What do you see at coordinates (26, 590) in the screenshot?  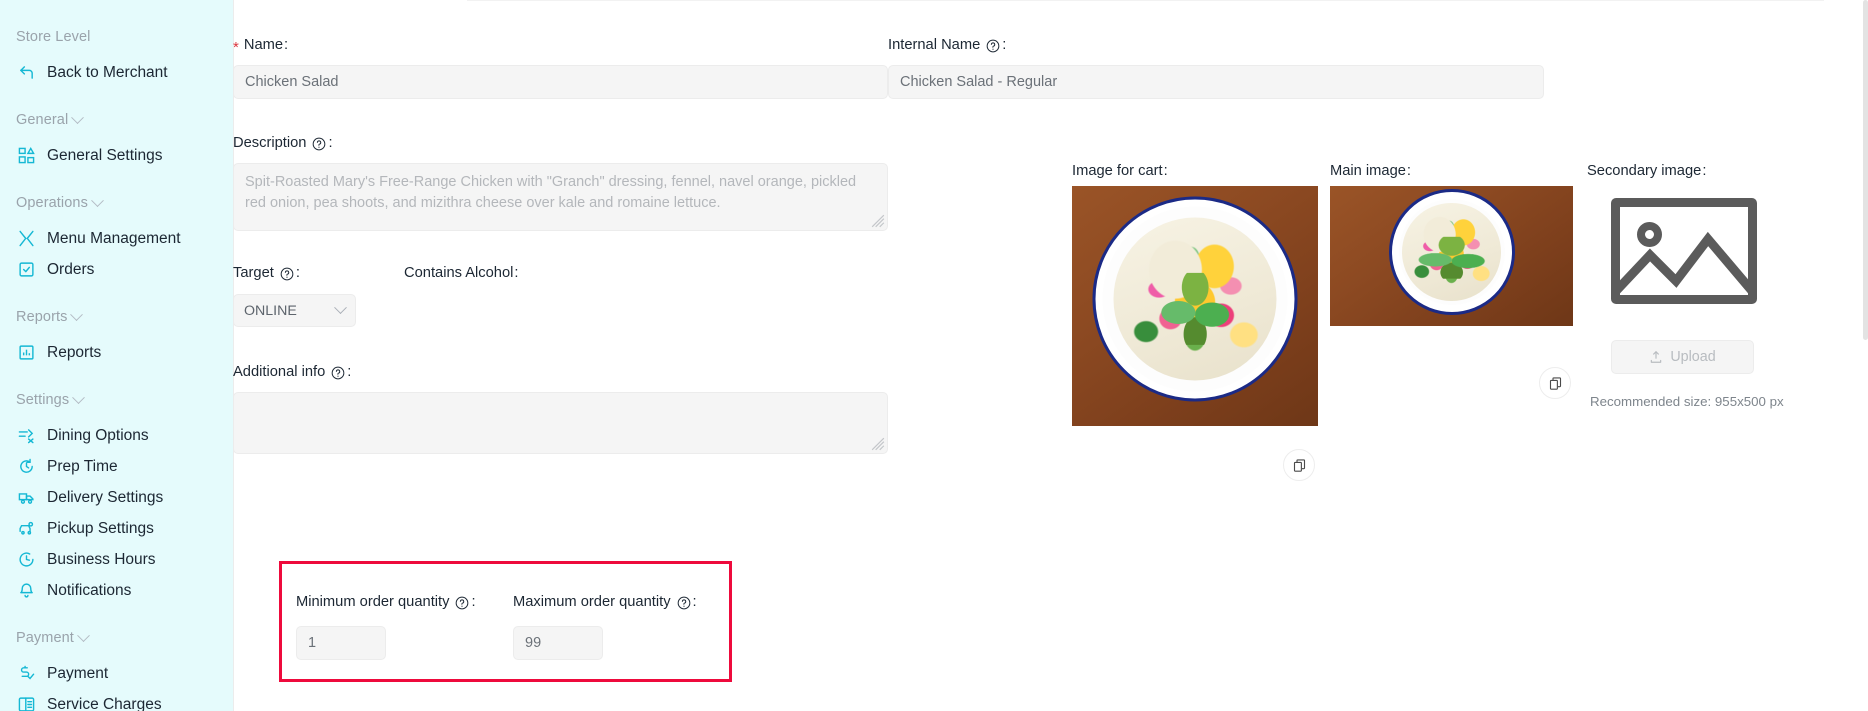 I see `bell-icon` at bounding box center [26, 590].